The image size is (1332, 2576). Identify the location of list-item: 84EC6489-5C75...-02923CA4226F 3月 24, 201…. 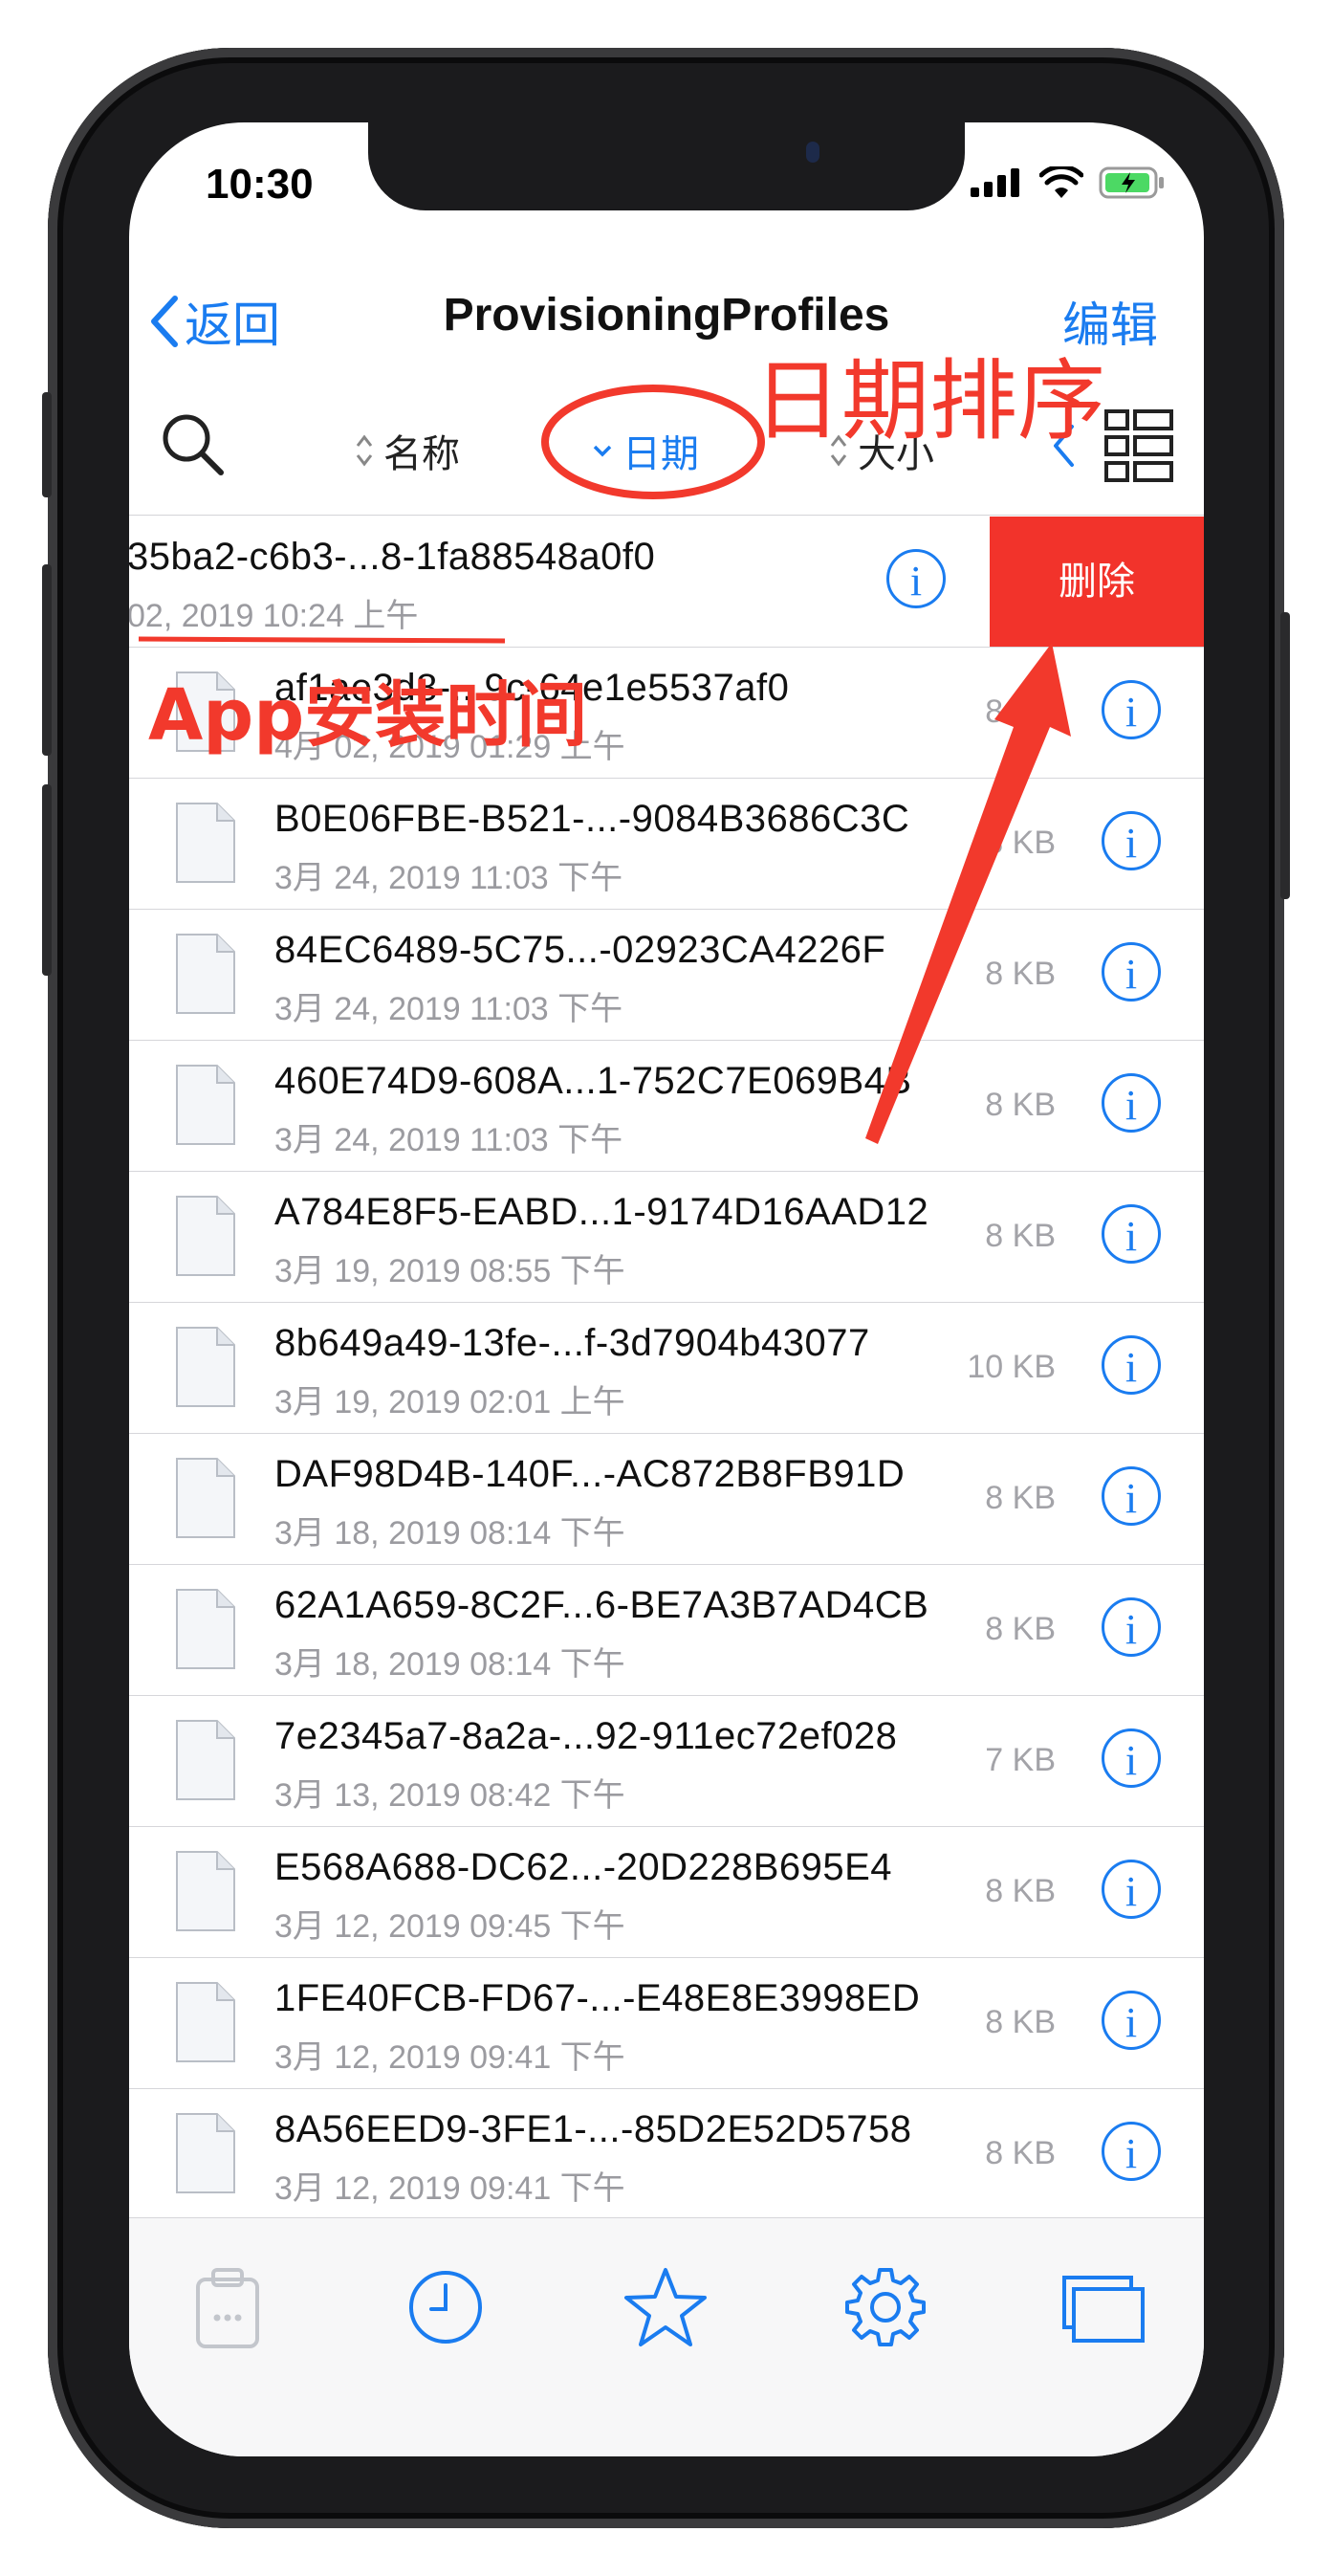
(666, 975).